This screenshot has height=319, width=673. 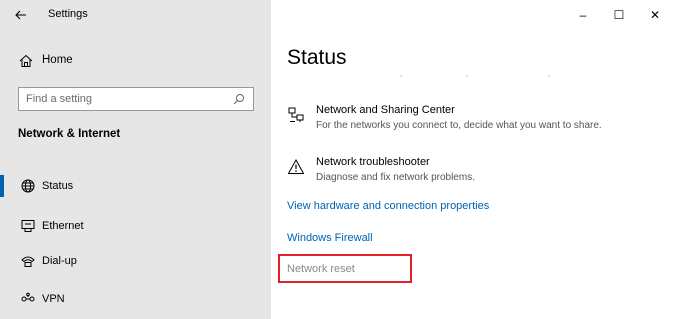 I want to click on row-title: Network troubleshooter, so click(x=373, y=162).